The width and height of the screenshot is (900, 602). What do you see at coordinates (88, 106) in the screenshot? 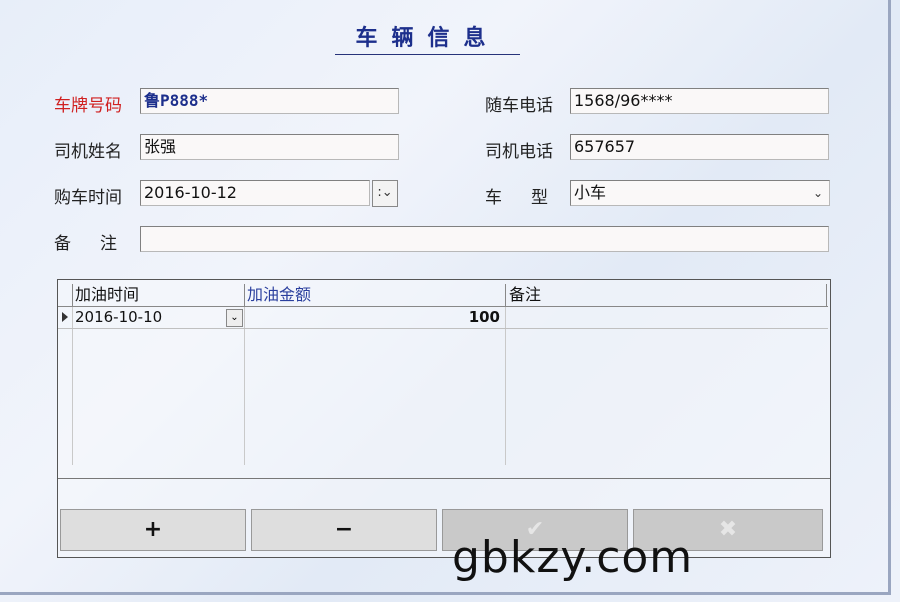
I see `plate-label: 车牌号码` at bounding box center [88, 106].